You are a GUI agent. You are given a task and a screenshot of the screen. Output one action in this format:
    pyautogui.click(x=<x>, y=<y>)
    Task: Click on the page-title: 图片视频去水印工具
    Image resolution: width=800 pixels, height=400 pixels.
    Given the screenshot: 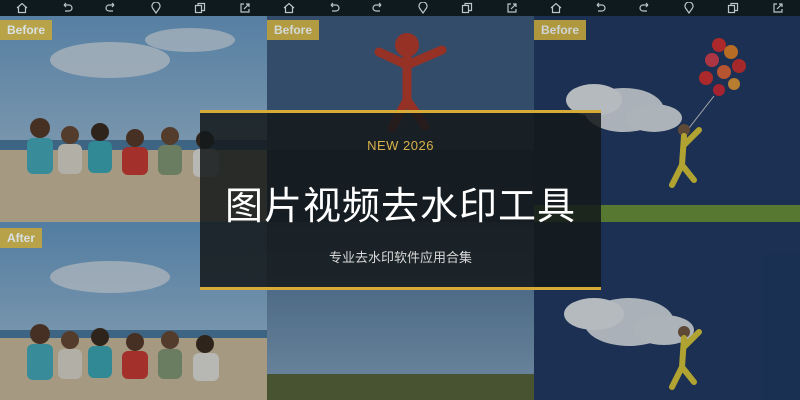 What is the action you would take?
    pyautogui.click(x=400, y=206)
    